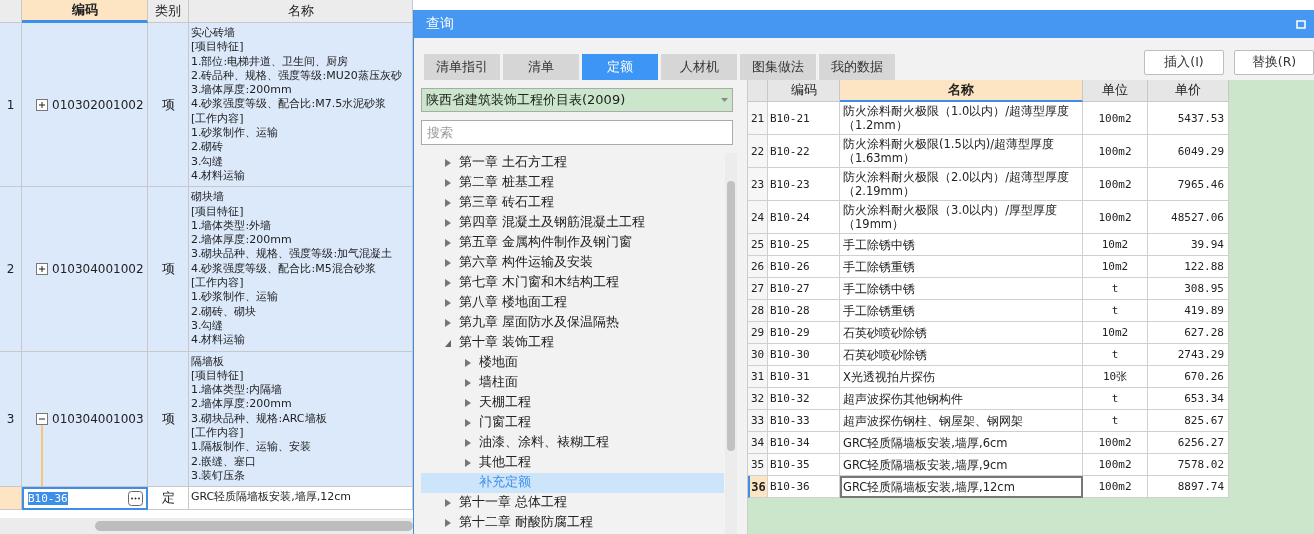  What do you see at coordinates (207, 147) in the screenshot?
I see `table-cell: 2.砌砖` at bounding box center [207, 147].